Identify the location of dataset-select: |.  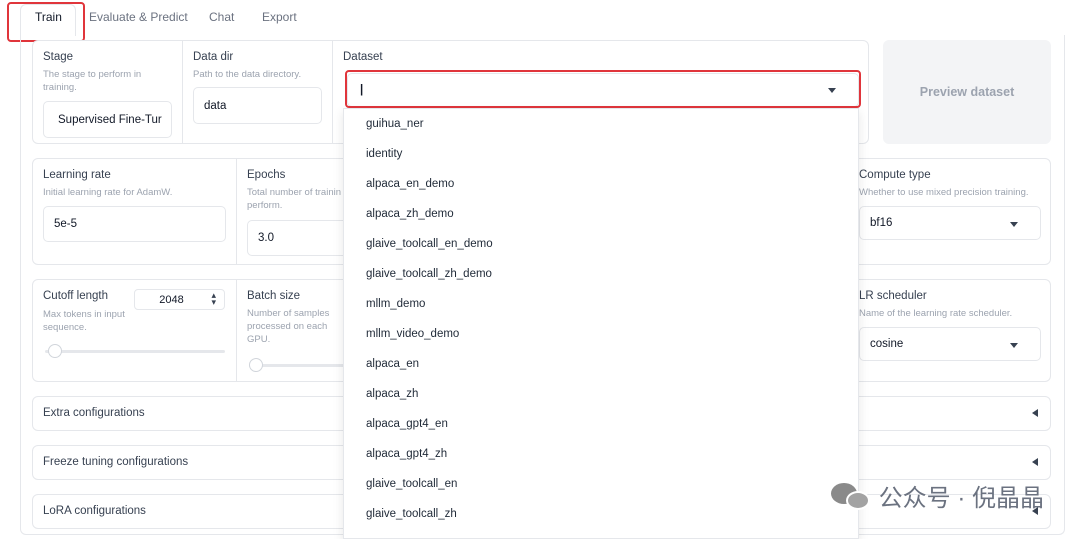
(603, 90).